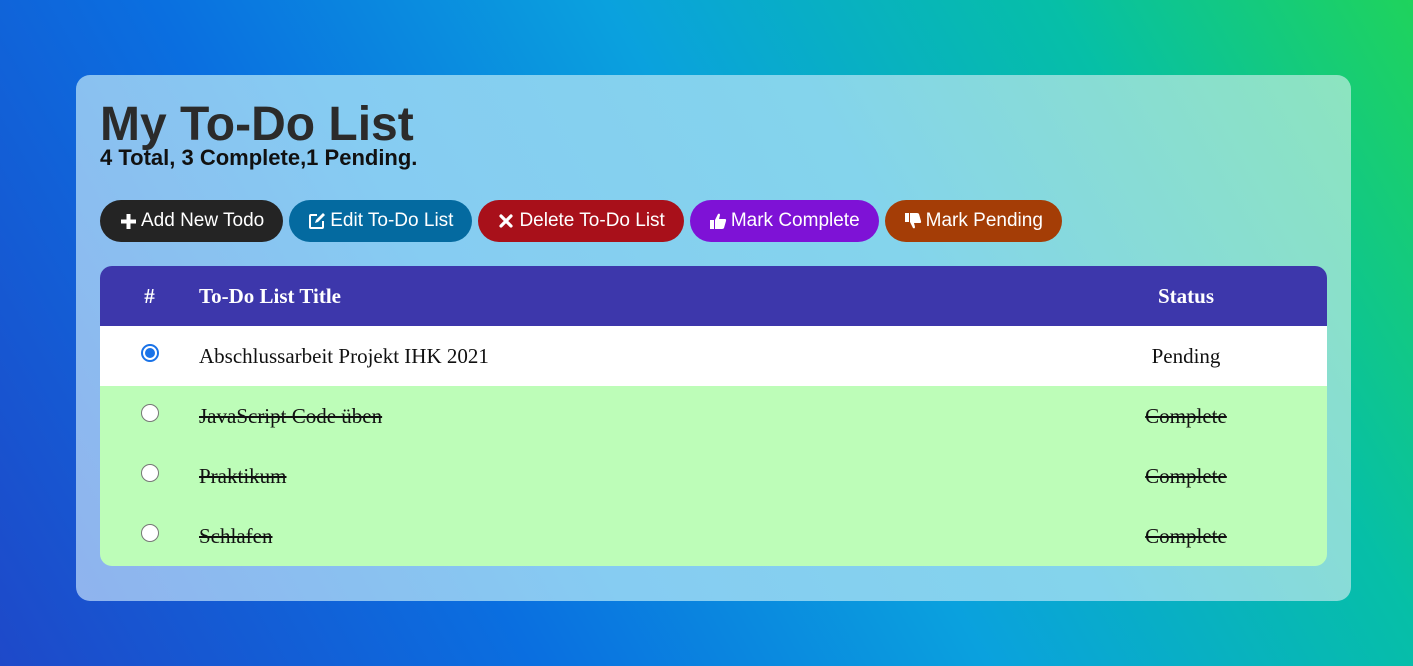 The height and width of the screenshot is (666, 1413). What do you see at coordinates (713, 476) in the screenshot?
I see `table-row: Praktikum Complete` at bounding box center [713, 476].